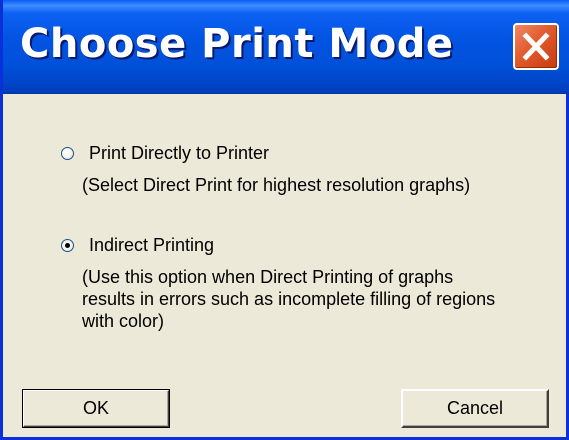  I want to click on dialog-title: Choose Print Mode, so click(237, 44).